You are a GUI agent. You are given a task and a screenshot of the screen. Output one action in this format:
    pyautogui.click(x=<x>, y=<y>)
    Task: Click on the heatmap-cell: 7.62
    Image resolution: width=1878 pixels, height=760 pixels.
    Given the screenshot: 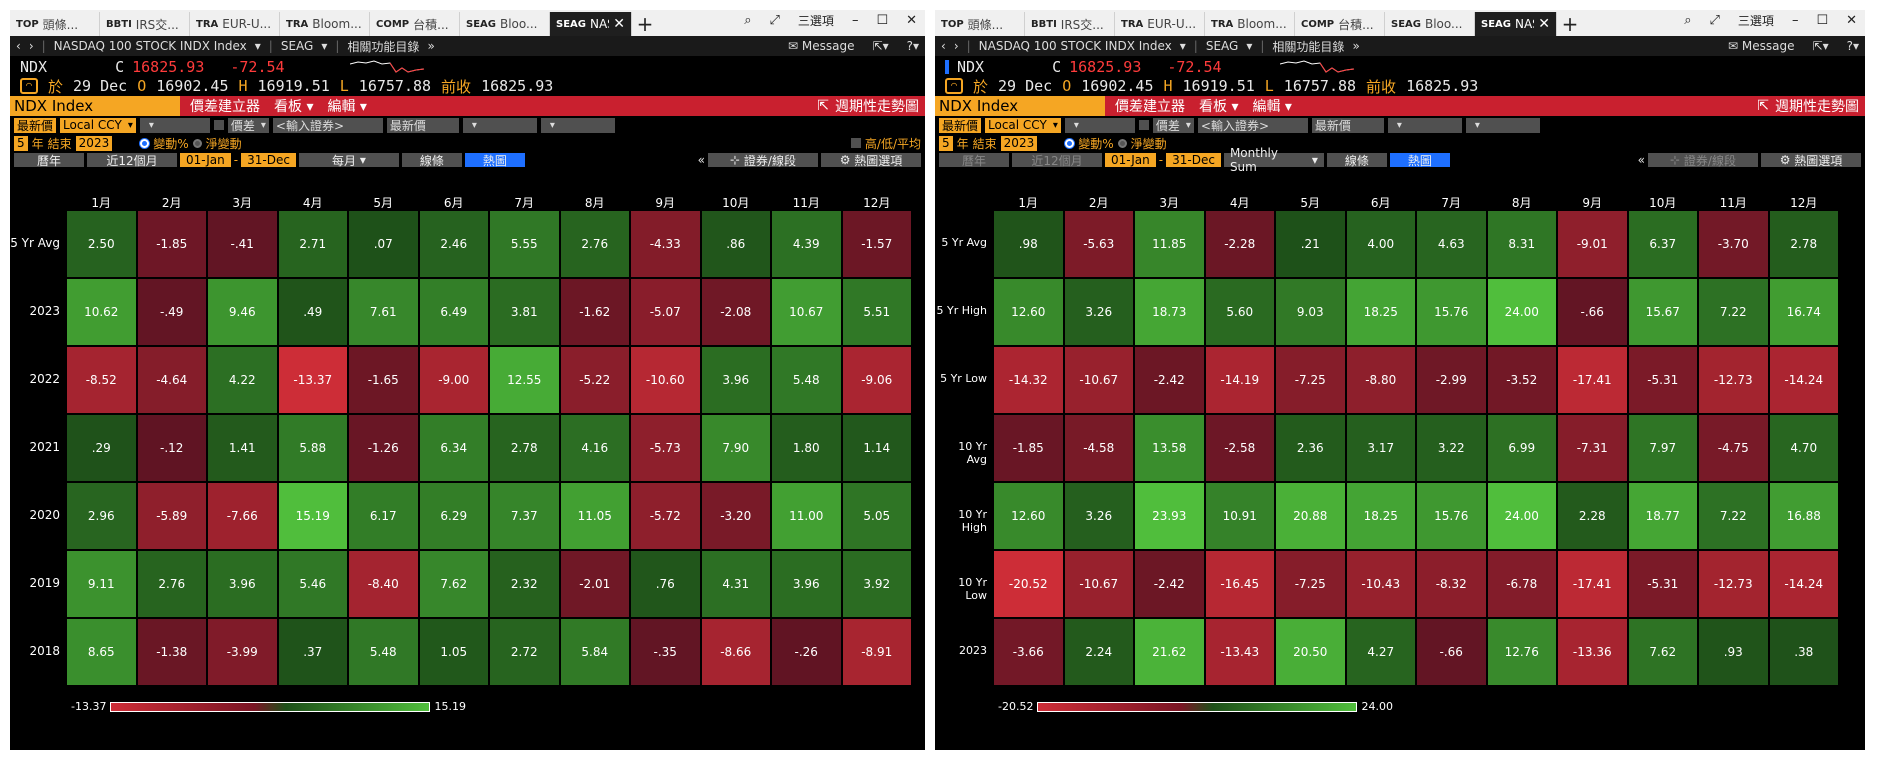 What is the action you would take?
    pyautogui.click(x=453, y=584)
    